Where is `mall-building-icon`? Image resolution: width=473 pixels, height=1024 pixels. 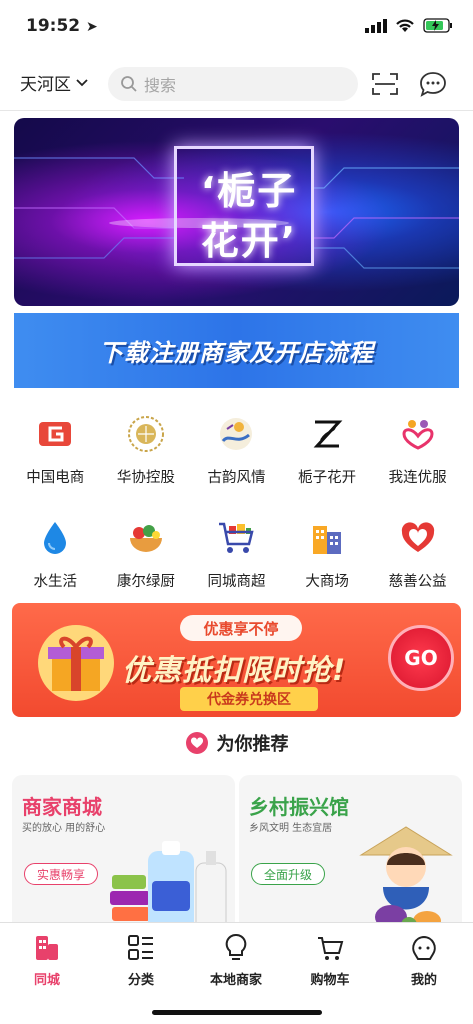
mall-building-icon is located at coordinates (327, 538).